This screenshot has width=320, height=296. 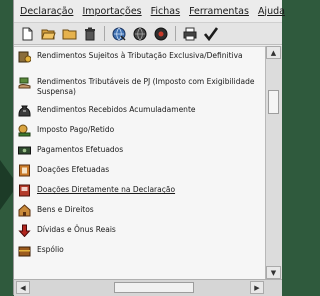 I want to click on tree-item-label: Bens e Direitos, so click(x=65, y=209).